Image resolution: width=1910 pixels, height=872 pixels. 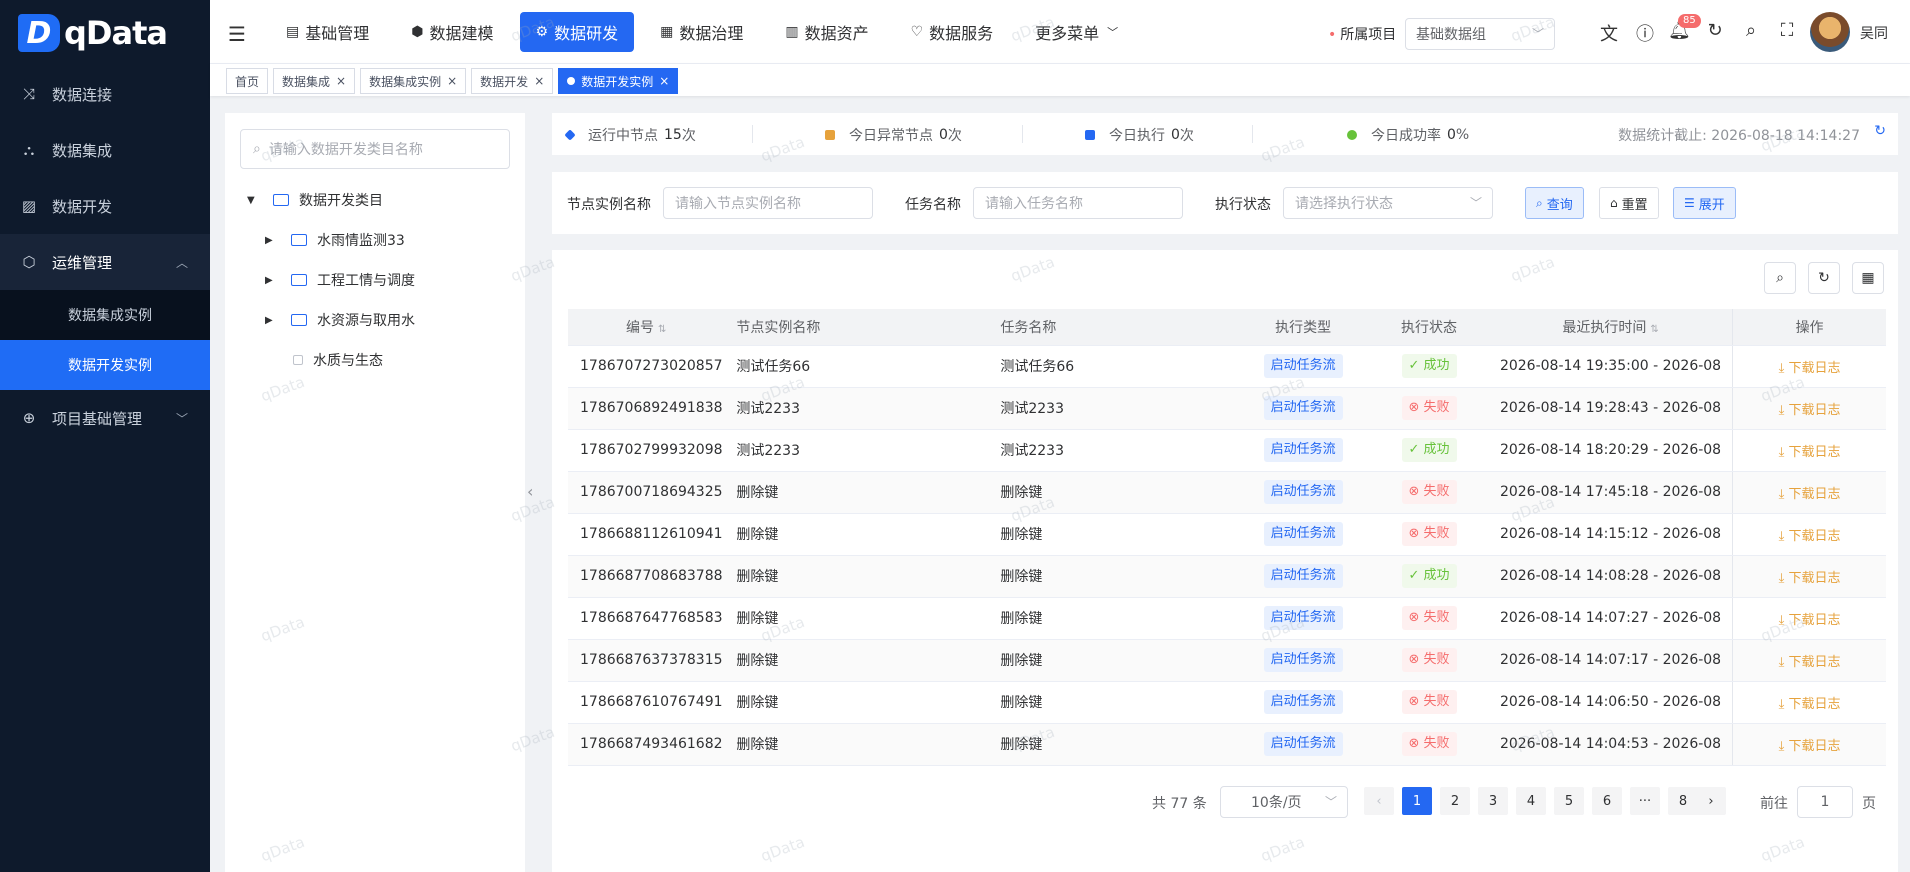 What do you see at coordinates (327, 32) in the screenshot?
I see `nav-basic-mgmt: ▤ 基础管理` at bounding box center [327, 32].